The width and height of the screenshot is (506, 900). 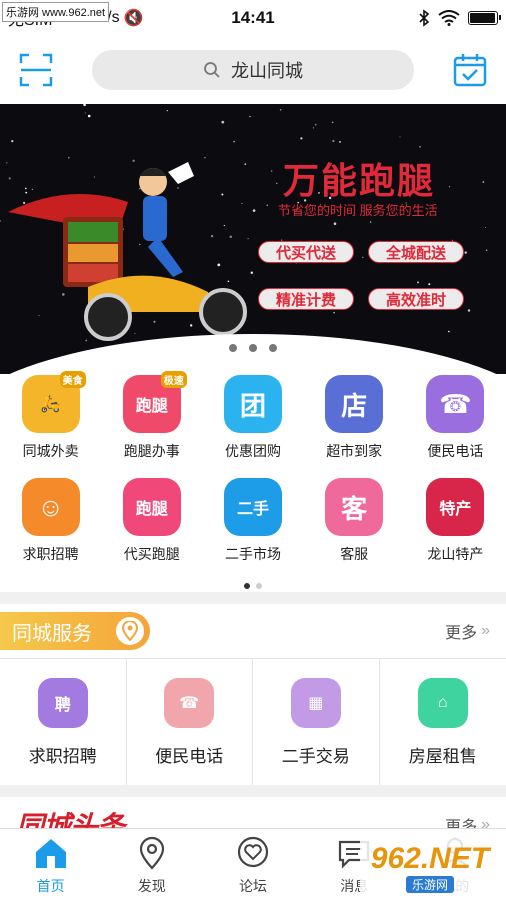 What do you see at coordinates (253, 631) in the screenshot?
I see `service-section-header: 同城服务 更多 »` at bounding box center [253, 631].